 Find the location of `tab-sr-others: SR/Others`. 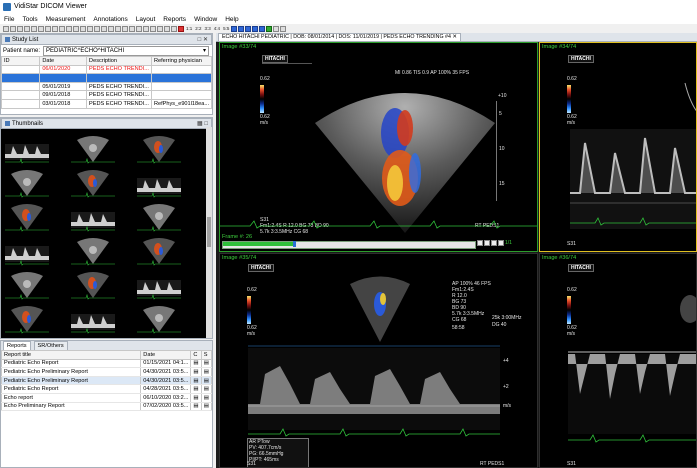

tab-sr-others: SR/Others is located at coordinates (50, 345).